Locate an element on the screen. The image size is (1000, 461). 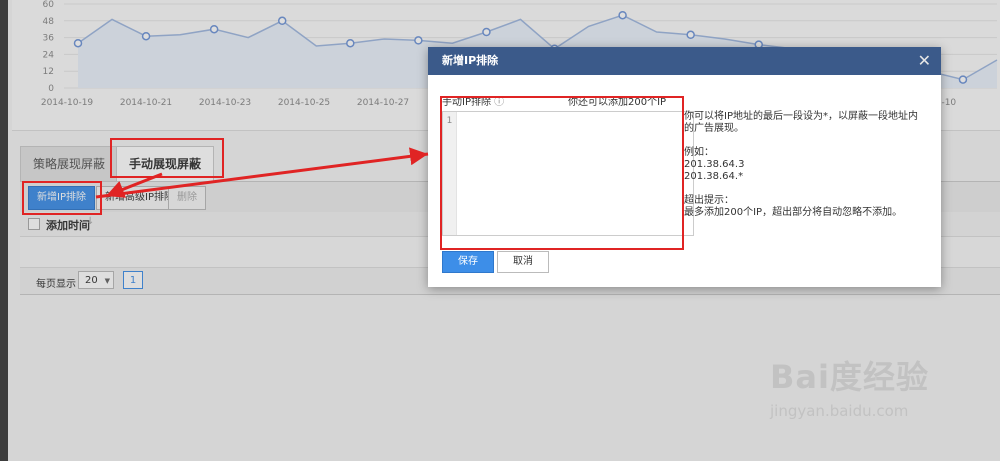
baidu-jingyan-watermark: Bai度经验 jingyan.baidu.com is located at coordinates (849, 386).